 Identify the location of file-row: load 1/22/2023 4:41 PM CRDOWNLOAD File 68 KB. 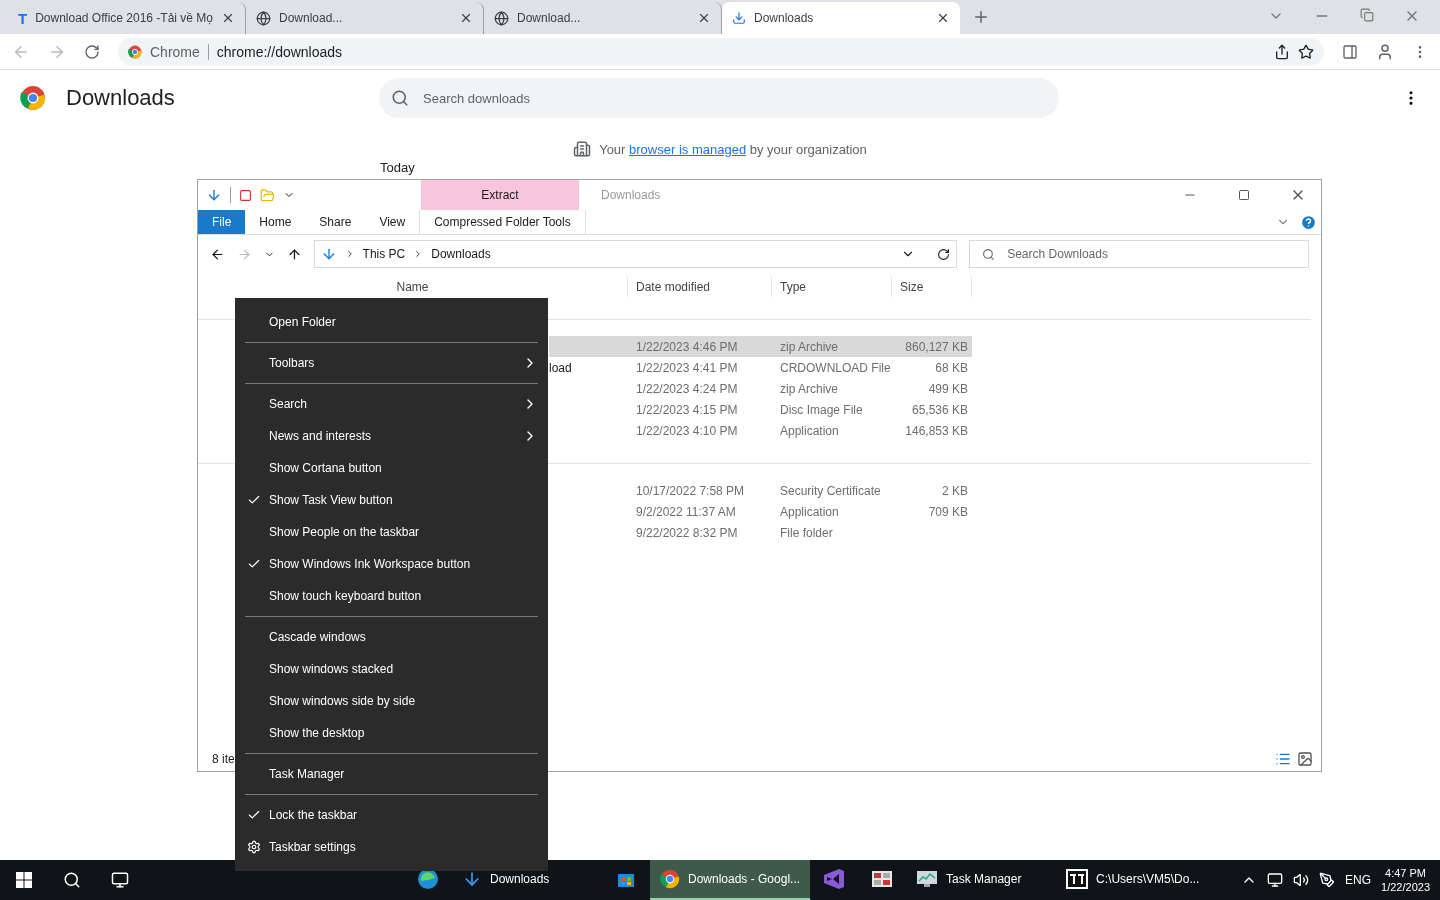
(760, 367).